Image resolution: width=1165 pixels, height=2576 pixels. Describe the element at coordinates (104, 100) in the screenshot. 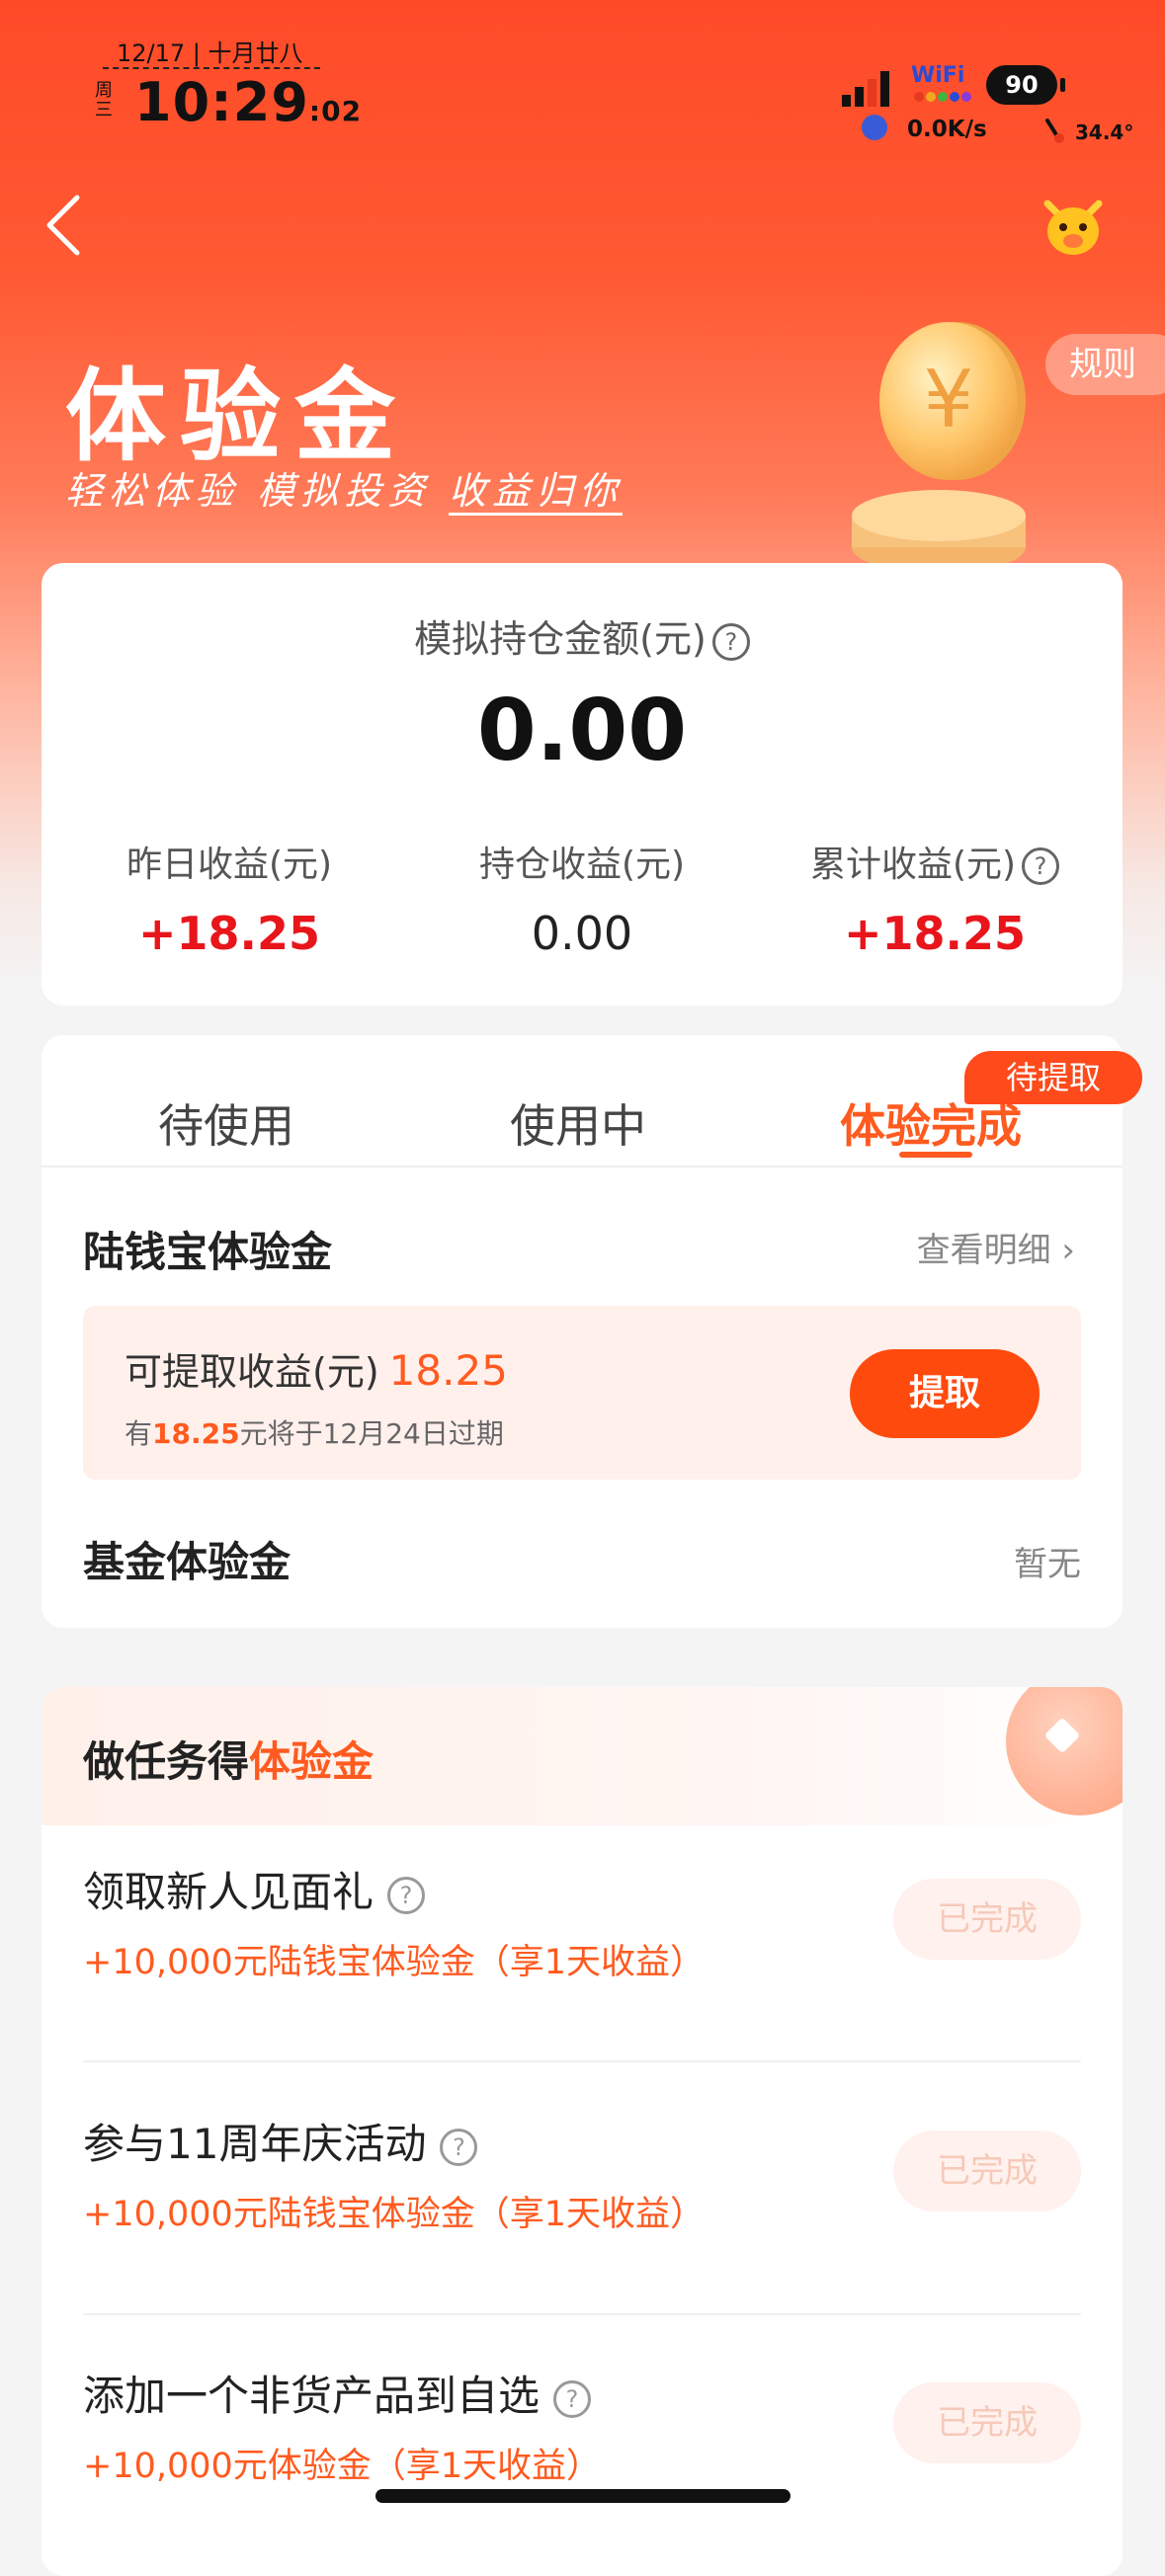

I see `status-weekday: 周三` at that location.